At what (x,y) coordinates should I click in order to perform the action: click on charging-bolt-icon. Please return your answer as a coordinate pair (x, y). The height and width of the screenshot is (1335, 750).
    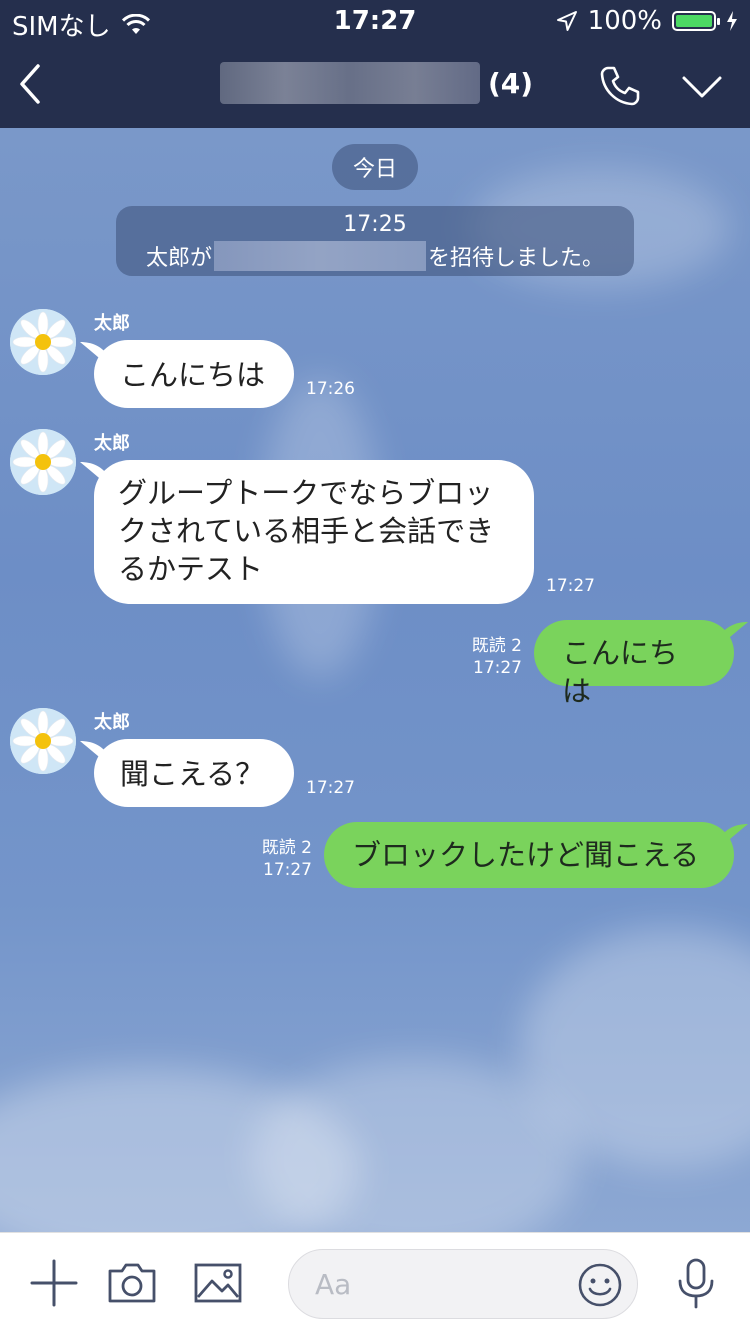
    Looking at the image, I should click on (732, 21).